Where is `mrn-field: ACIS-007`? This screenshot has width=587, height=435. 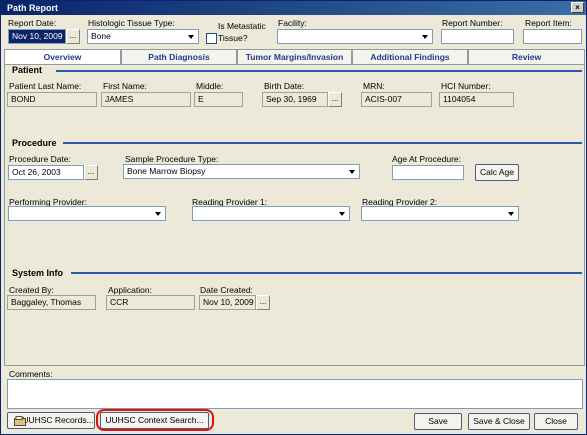
mrn-field: ACIS-007 is located at coordinates (396, 99).